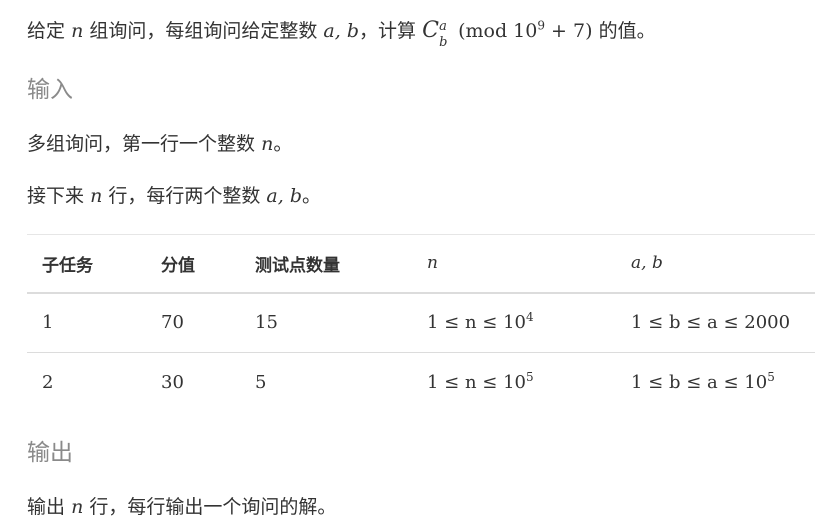  I want to click on table-row: 1 70 15 1 ≤ n ≤ 104 1 ≤ b ≤ a ≤ 2000, so click(421, 323).